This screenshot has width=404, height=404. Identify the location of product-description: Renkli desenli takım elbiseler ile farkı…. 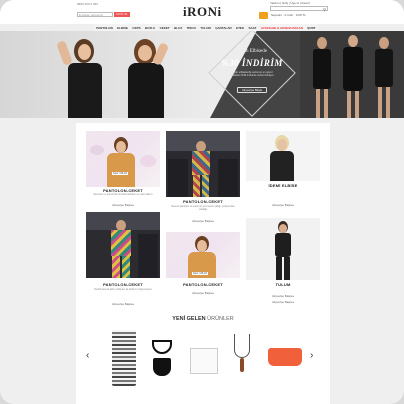
(123, 289).